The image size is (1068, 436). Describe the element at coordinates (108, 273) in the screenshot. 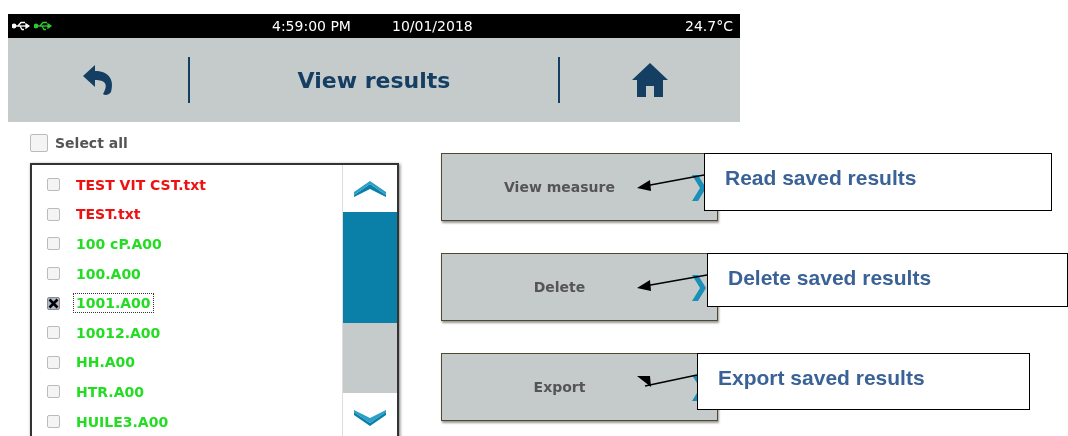

I see `file-name: 100.A00` at that location.